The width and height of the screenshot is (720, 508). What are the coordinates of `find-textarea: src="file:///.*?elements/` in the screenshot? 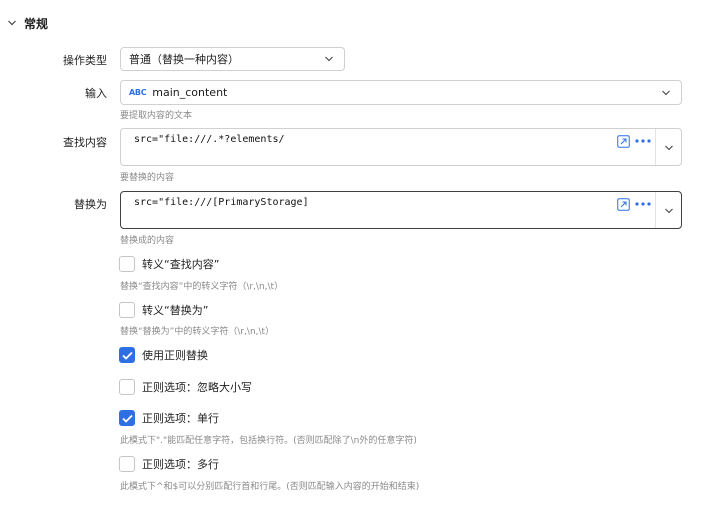 It's located at (401, 147).